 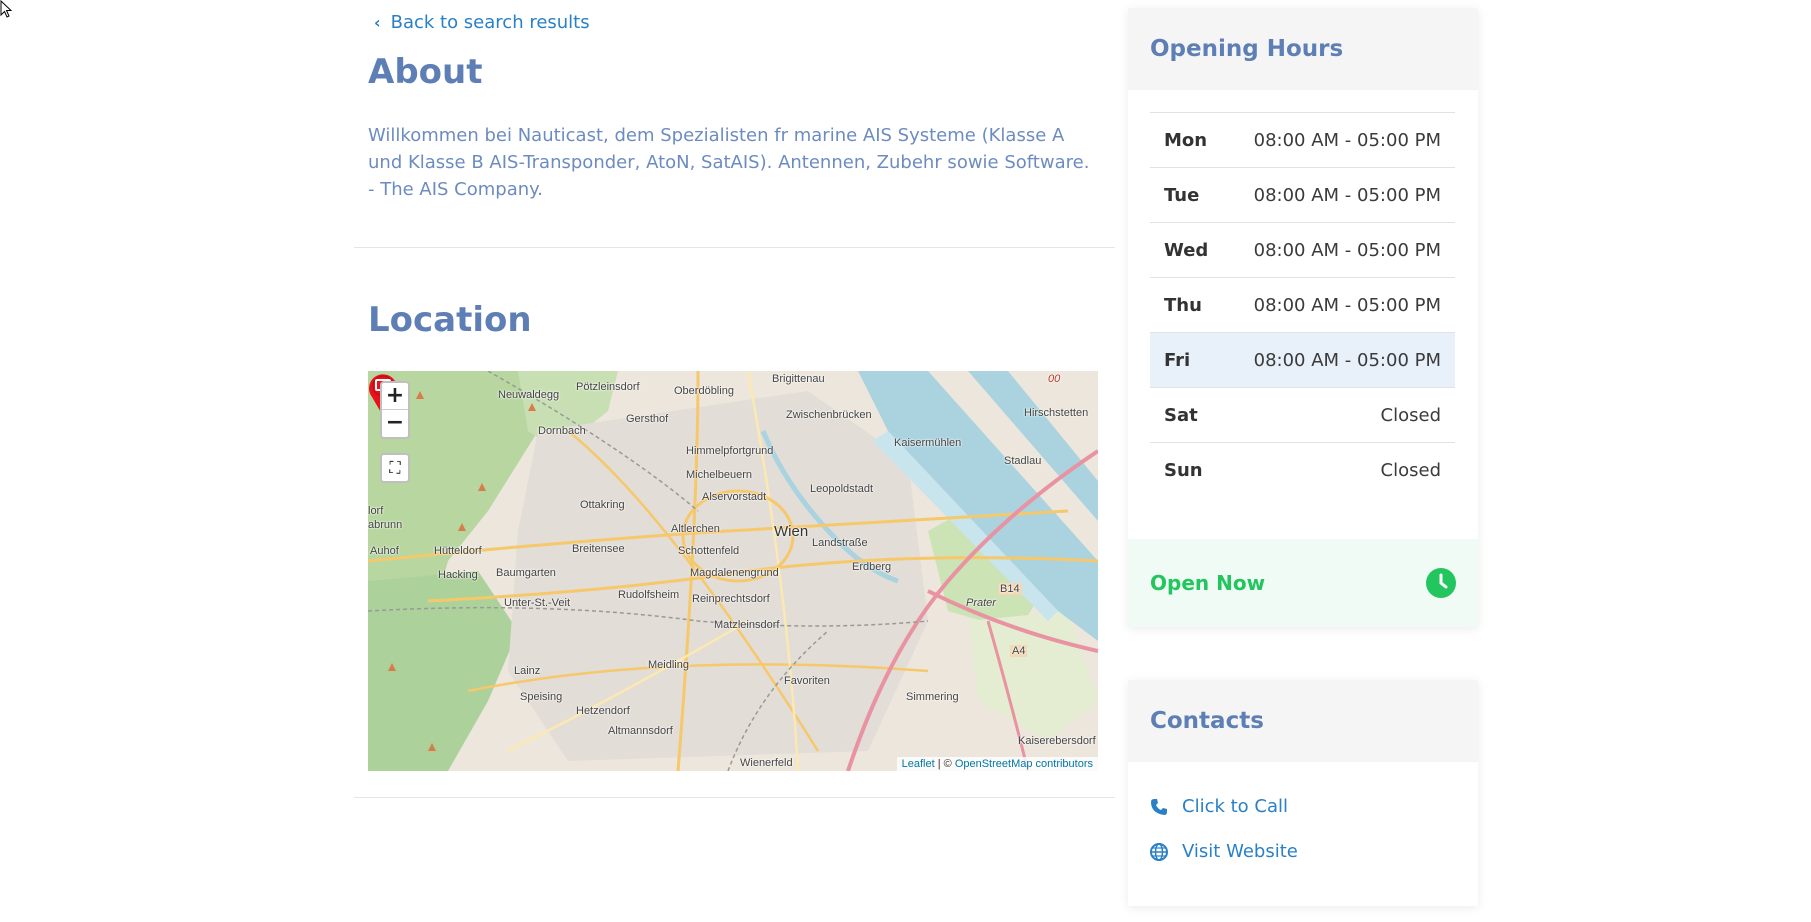 I want to click on map-label: A4, so click(x=1019, y=651).